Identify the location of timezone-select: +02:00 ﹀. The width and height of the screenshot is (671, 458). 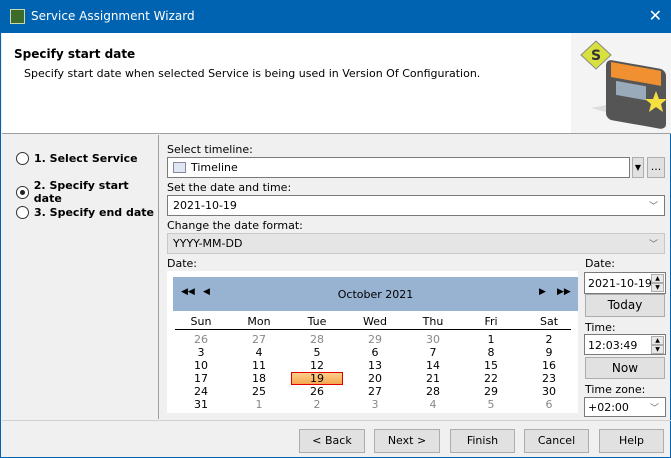
(625, 407).